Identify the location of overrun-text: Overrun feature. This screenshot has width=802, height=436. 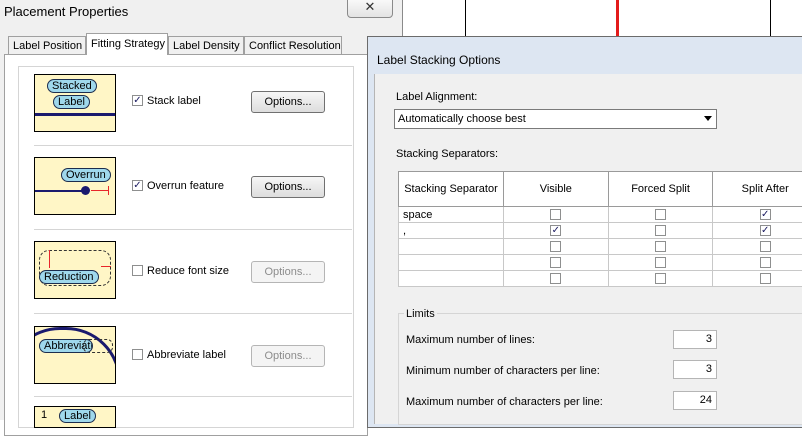
(185, 186).